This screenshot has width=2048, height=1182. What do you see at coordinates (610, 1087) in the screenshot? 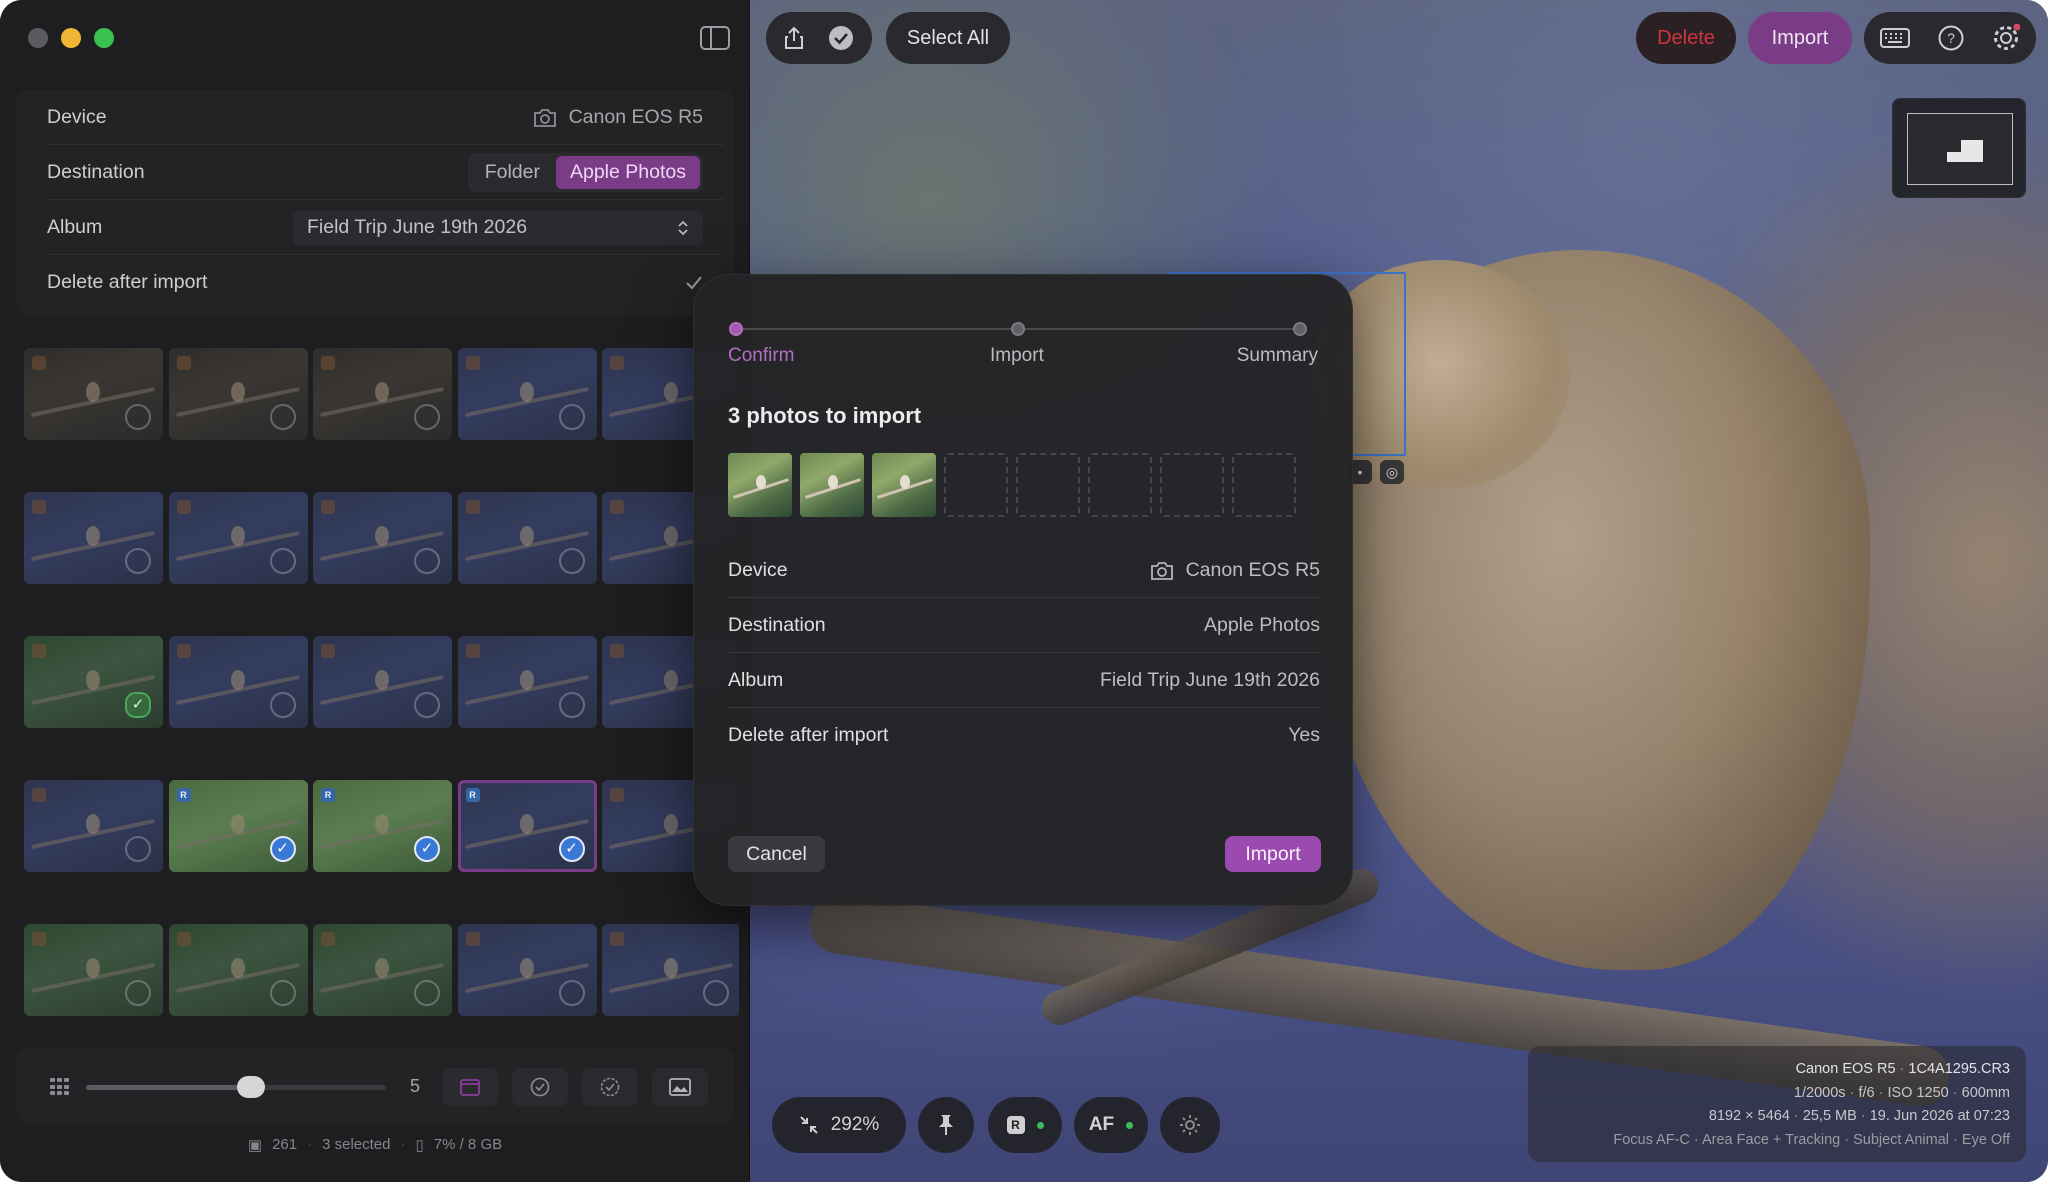
I see `imported-filter-button` at bounding box center [610, 1087].